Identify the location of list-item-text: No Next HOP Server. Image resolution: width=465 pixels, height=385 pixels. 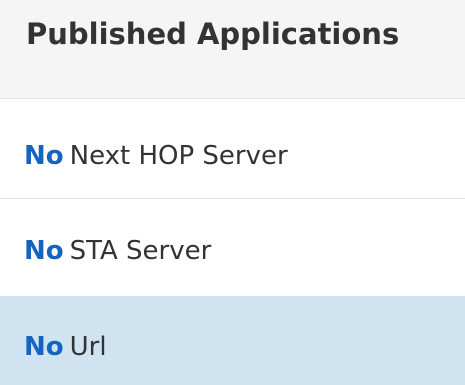
(156, 156).